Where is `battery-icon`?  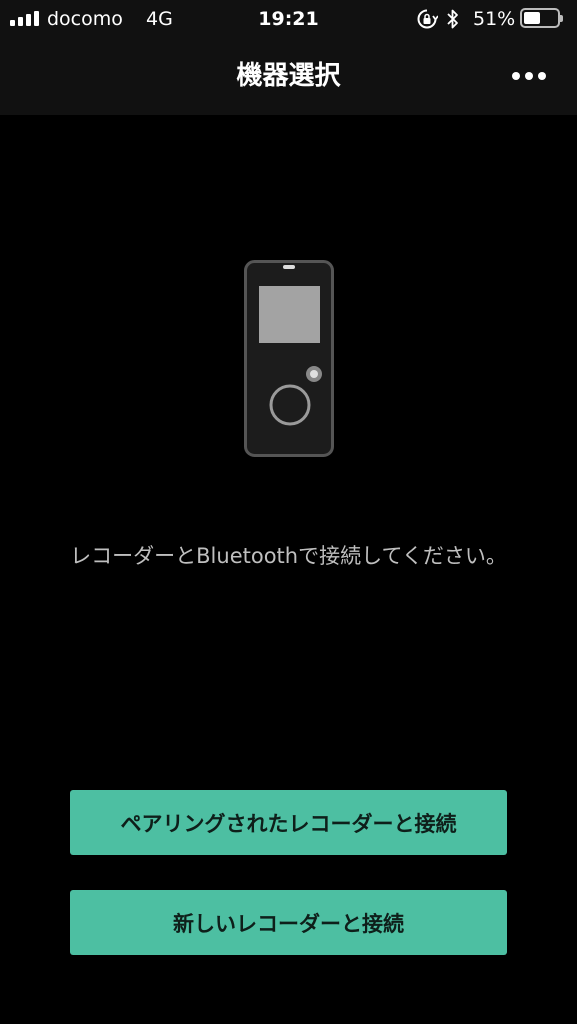 battery-icon is located at coordinates (541, 18).